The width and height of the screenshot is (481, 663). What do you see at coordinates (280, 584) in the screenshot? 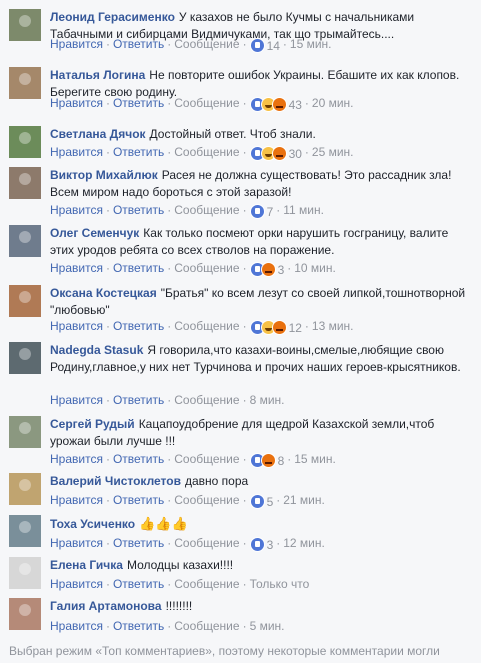
I see `timestamp-link: Только что` at bounding box center [280, 584].